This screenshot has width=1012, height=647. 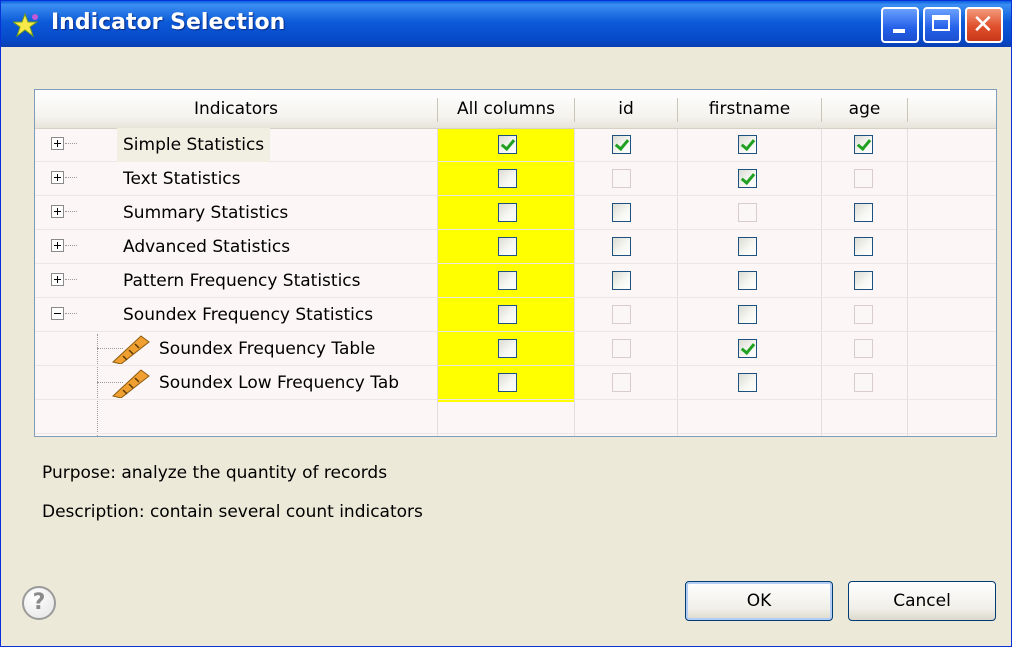 I want to click on header-age: age, so click(x=864, y=109).